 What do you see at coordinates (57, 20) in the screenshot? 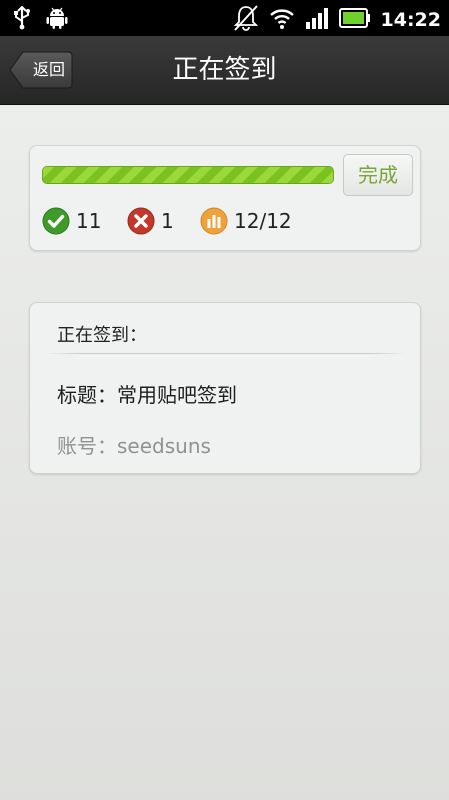
I see `android-debug-icon` at bounding box center [57, 20].